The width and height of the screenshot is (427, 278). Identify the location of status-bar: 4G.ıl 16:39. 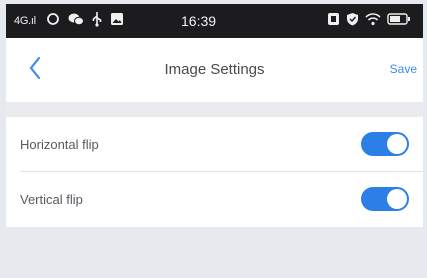
(214, 21).